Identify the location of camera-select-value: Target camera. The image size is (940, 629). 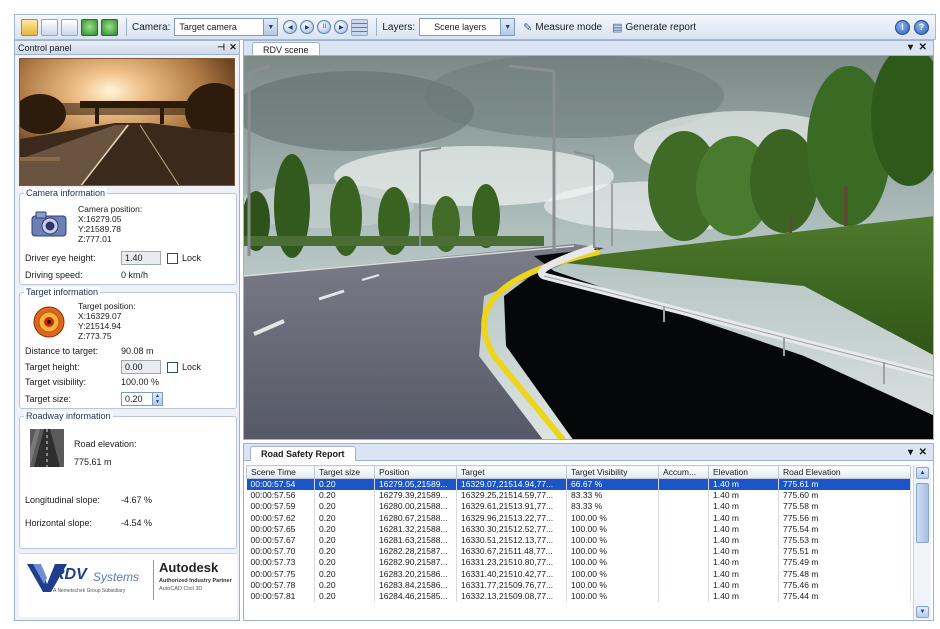
(208, 27).